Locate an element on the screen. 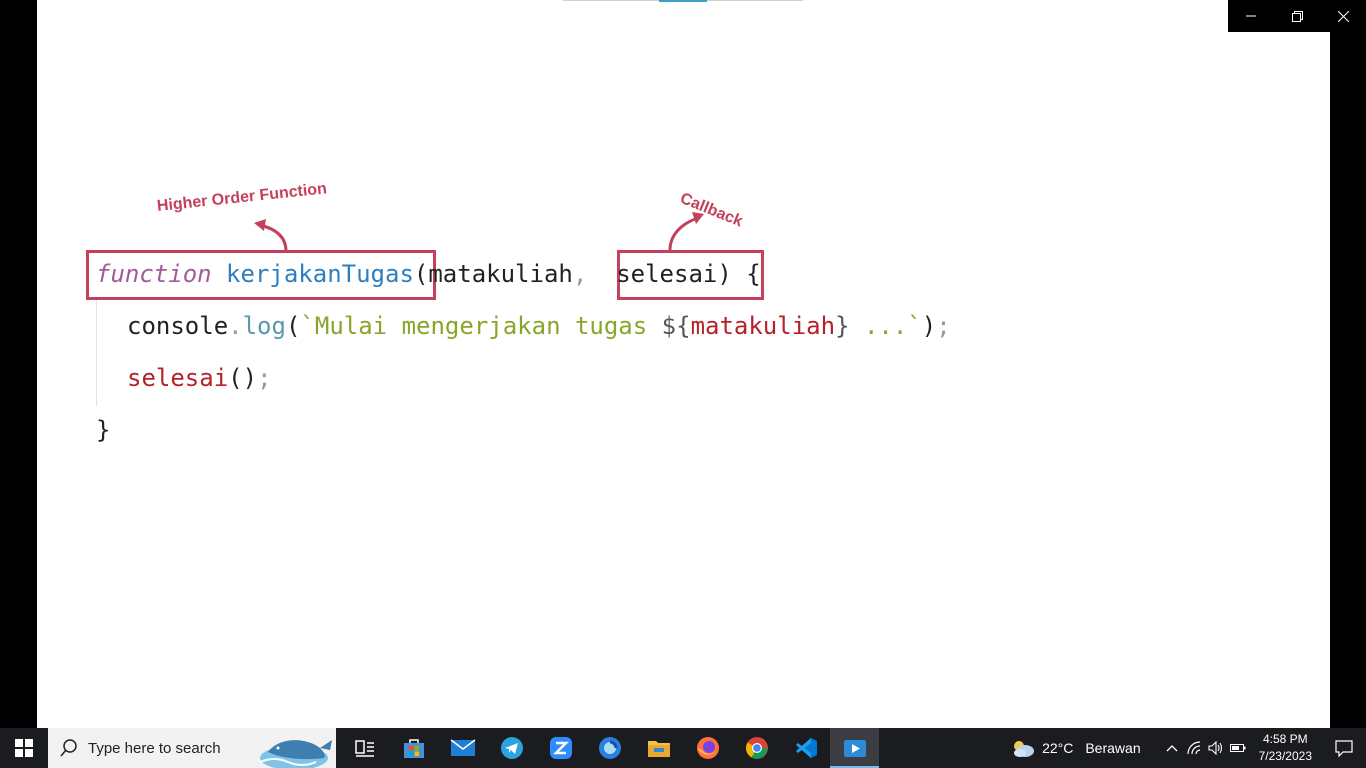 This screenshot has width=1366, height=768. search-placeholder: Type here to search is located at coordinates (154, 748).